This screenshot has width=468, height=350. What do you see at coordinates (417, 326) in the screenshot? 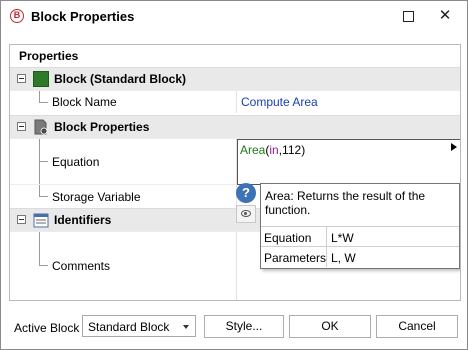
I see `cancel-button: Cancel` at bounding box center [417, 326].